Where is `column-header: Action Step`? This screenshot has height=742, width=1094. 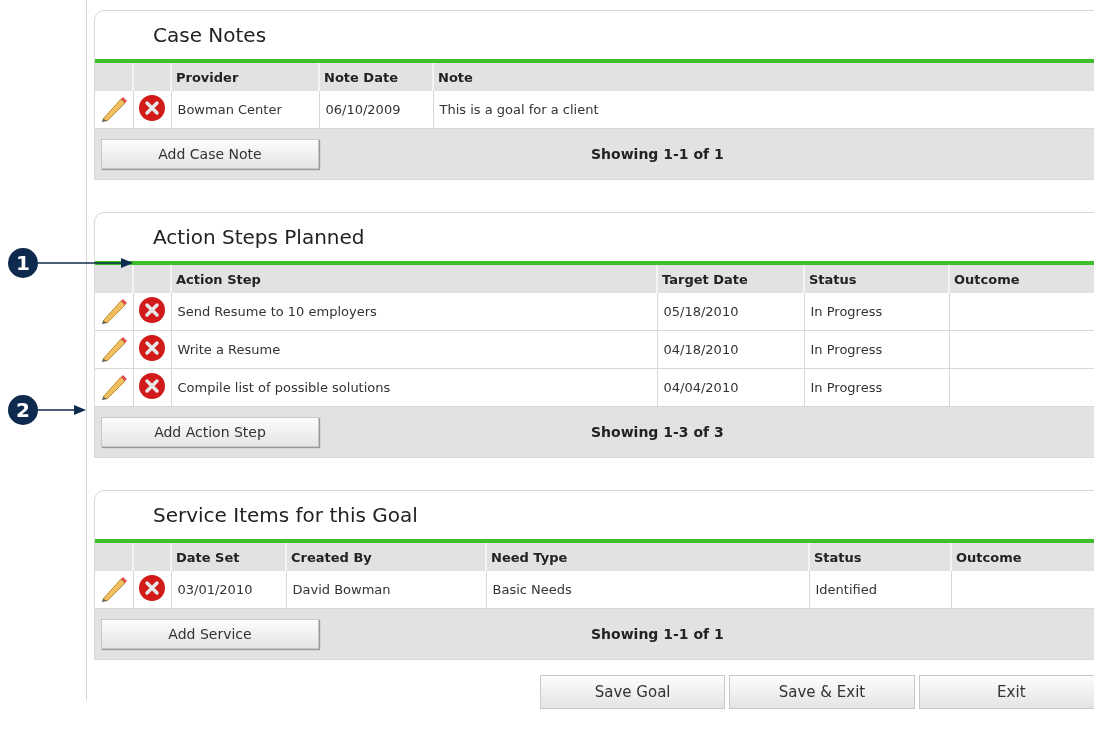
column-header: Action Step is located at coordinates (414, 279).